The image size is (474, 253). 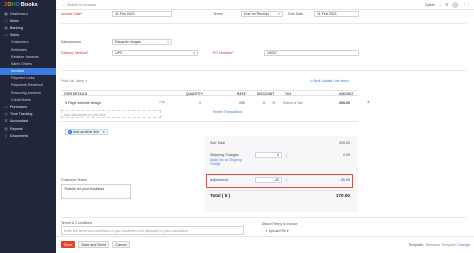 What do you see at coordinates (16, 27) in the screenshot?
I see `sidebar-item-label: Banking` at bounding box center [16, 27].